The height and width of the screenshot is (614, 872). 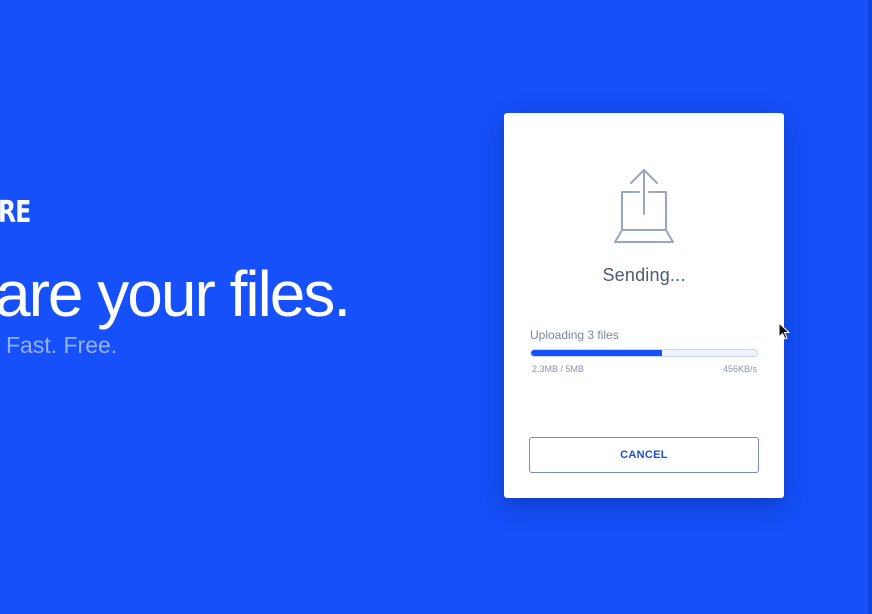 What do you see at coordinates (175, 294) in the screenshot?
I see `hero-headline: are your files.` at bounding box center [175, 294].